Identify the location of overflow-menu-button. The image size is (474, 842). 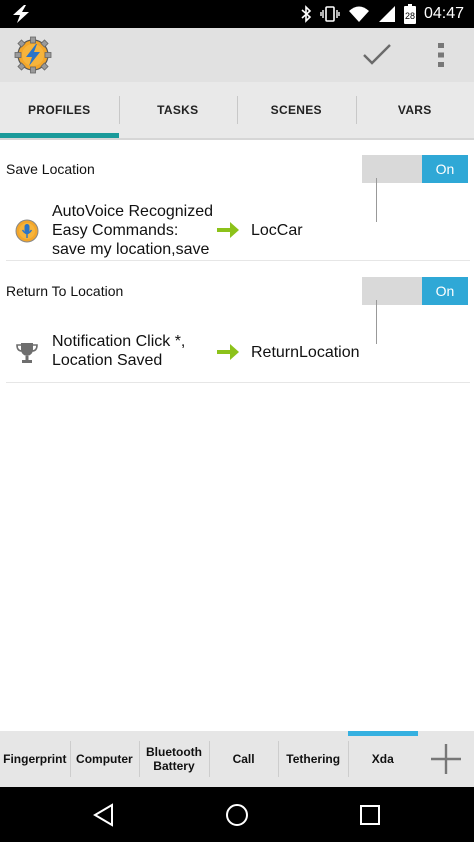
(441, 55).